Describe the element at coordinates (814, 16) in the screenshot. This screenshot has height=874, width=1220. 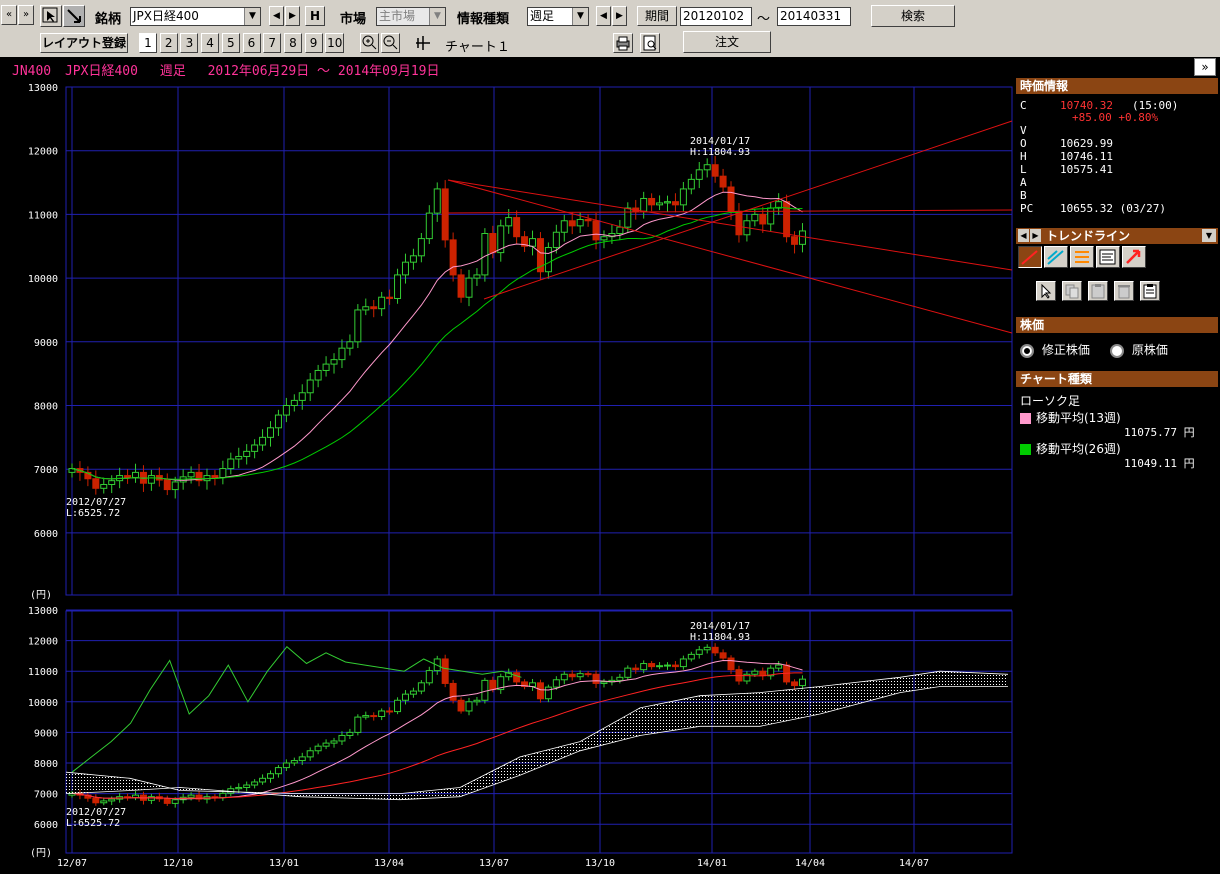
I see `to-date-input: 20140331` at that location.